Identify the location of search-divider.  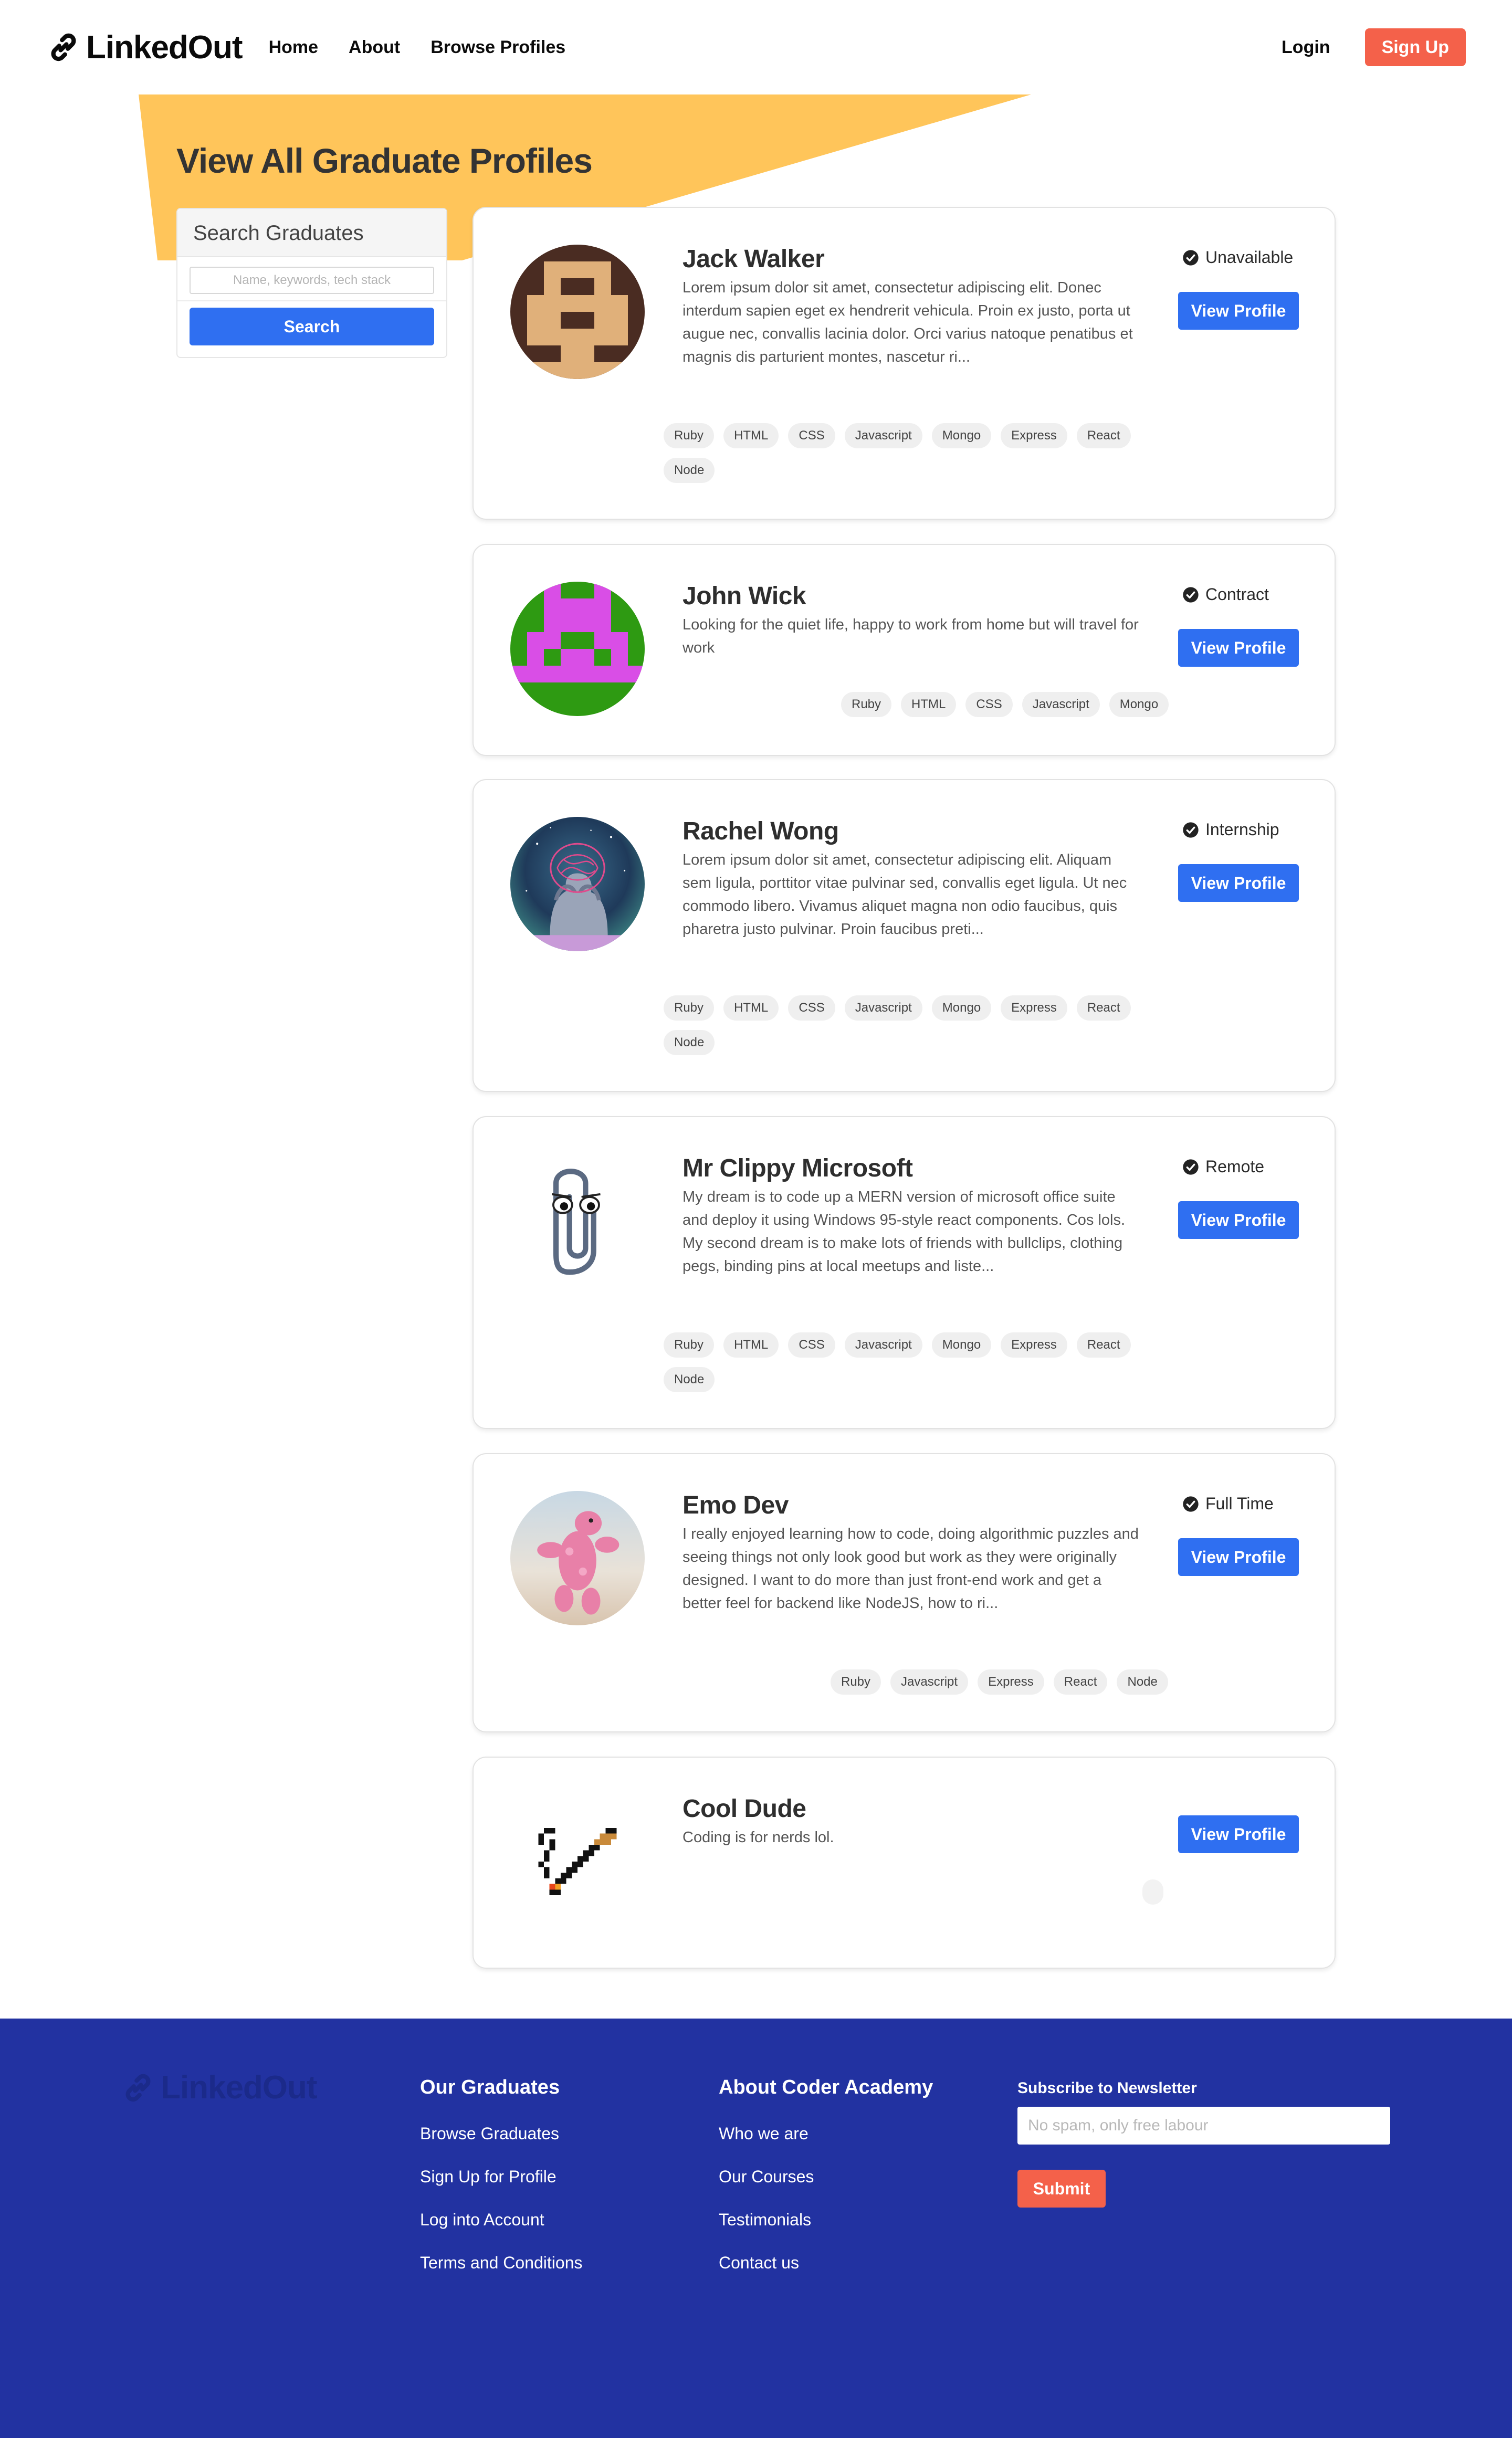
(311, 300).